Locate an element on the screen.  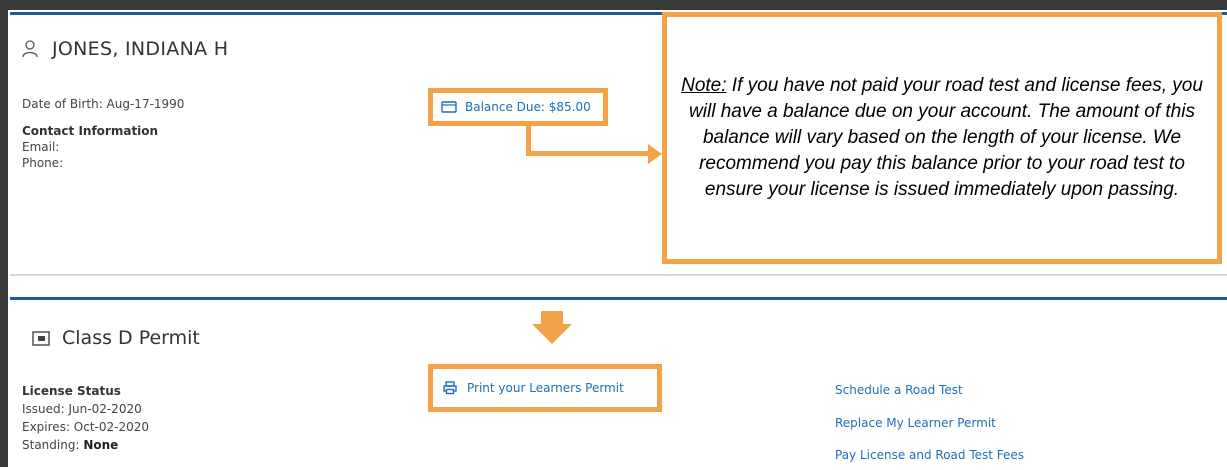
id-card-icon is located at coordinates (41, 338).